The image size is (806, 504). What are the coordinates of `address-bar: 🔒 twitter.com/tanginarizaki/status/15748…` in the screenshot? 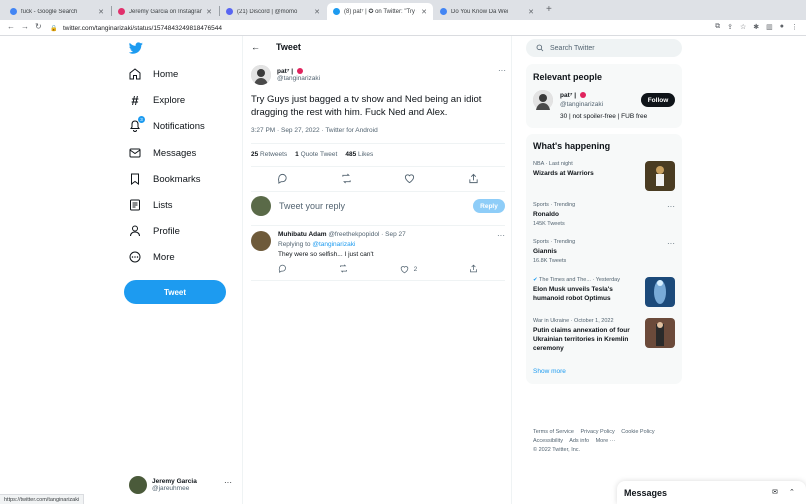 It's located at (370, 28).